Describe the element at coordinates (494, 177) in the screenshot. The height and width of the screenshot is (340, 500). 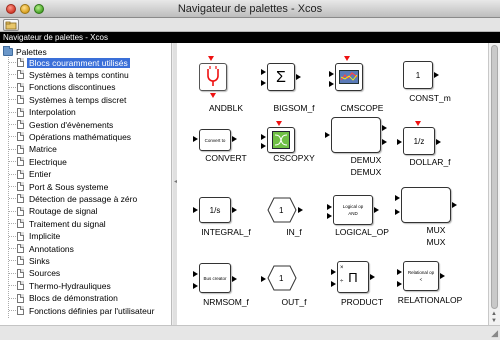
I see `scrollbar-thumb` at that location.